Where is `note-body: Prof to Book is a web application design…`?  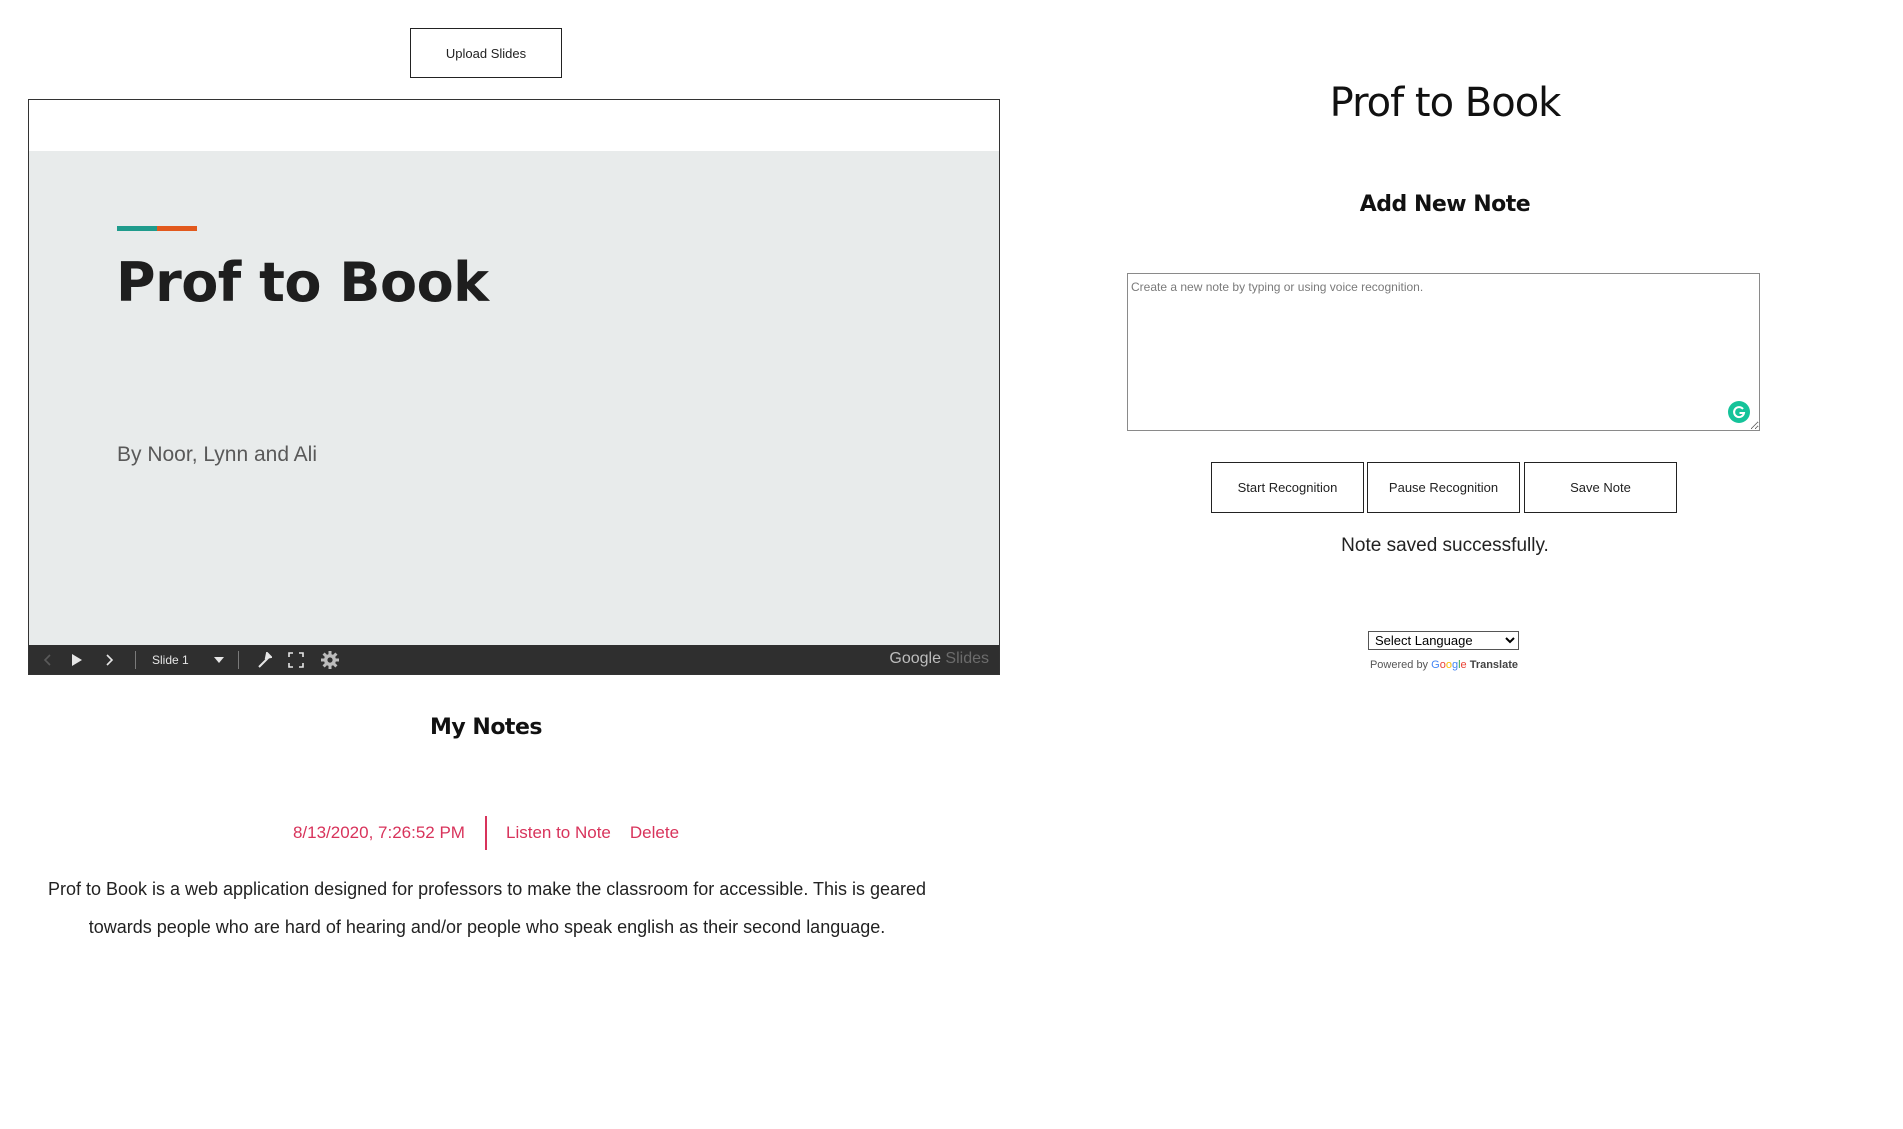 note-body: Prof to Book is a web application design… is located at coordinates (487, 908).